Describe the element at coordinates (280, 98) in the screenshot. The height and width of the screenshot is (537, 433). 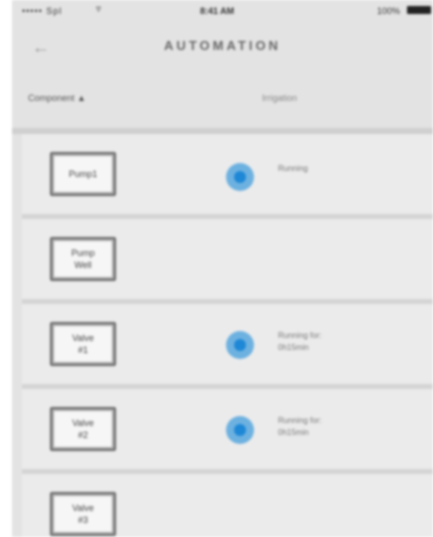
I see `irrigation-column-label: Irrigation` at that location.